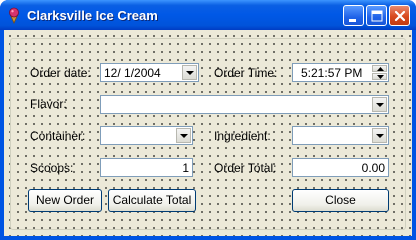  I want to click on flavor-combobox, so click(244, 104).